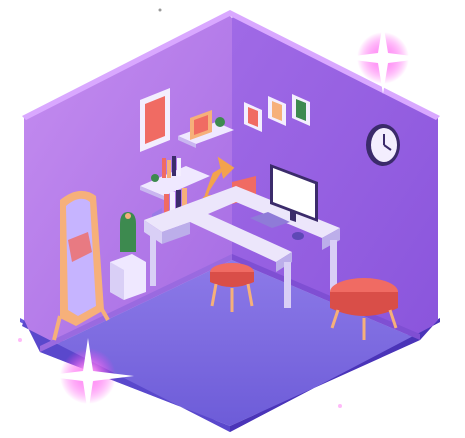 The width and height of the screenshot is (465, 438). What do you see at coordinates (164, 168) in the screenshot?
I see `books-upper` at bounding box center [164, 168].